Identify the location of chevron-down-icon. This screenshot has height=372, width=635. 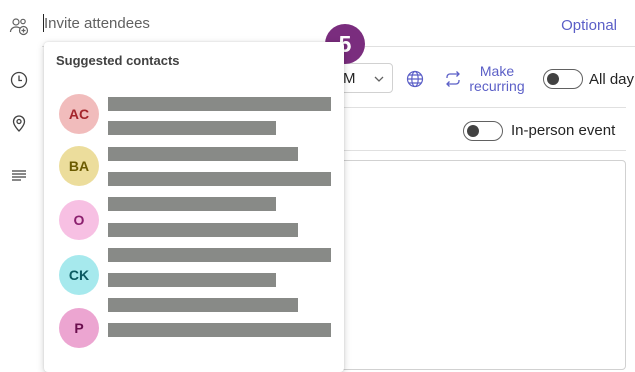
(379, 79).